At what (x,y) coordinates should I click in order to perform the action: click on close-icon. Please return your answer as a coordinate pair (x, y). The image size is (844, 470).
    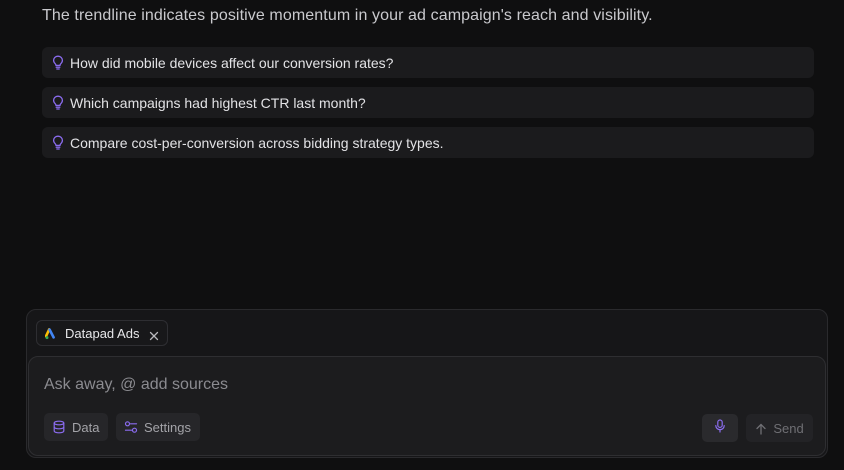
    Looking at the image, I should click on (154, 334).